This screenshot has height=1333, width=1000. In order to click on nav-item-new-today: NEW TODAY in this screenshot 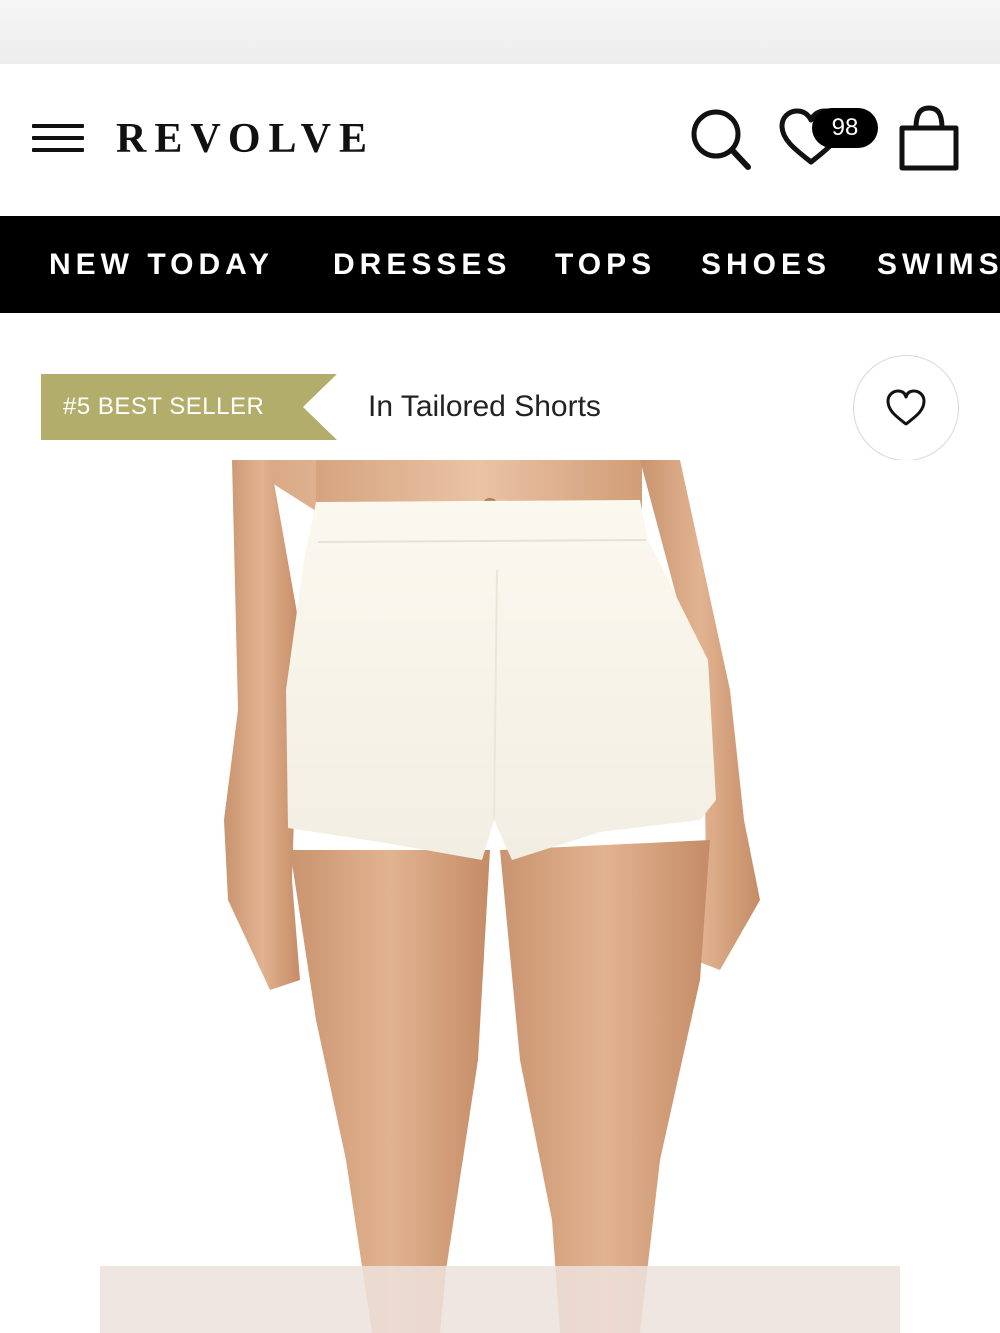, I will do `click(161, 264)`.